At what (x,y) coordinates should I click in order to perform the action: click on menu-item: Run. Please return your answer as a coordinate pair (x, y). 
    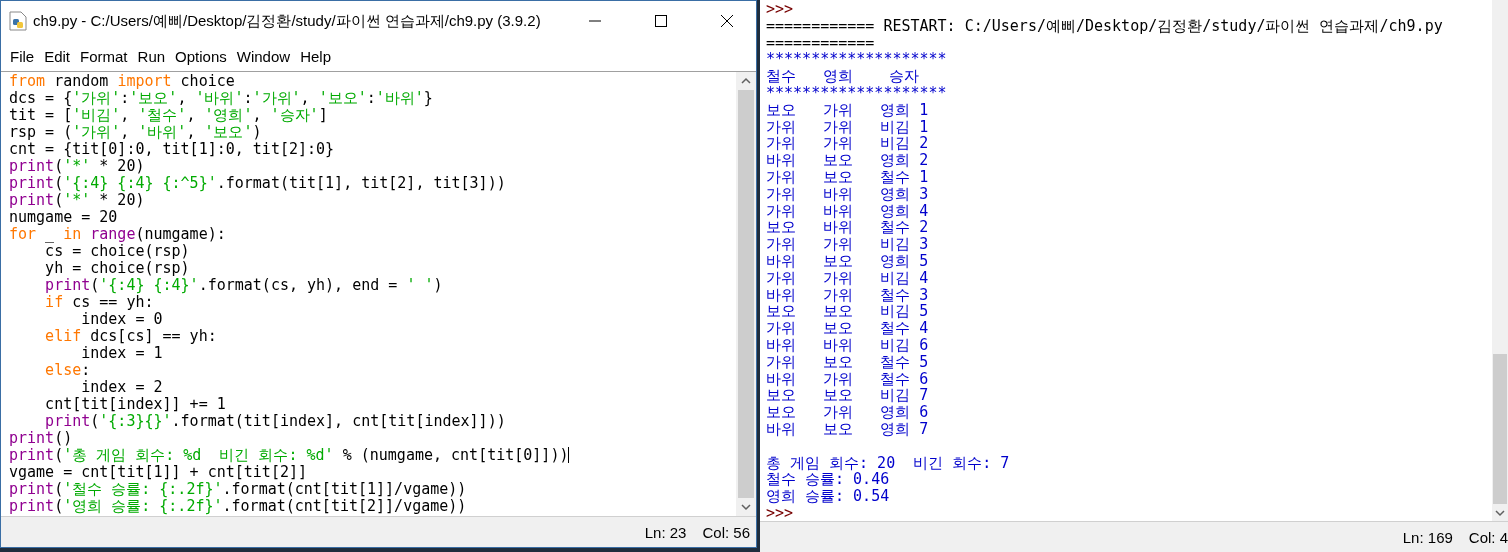
    Looking at the image, I should click on (151, 56).